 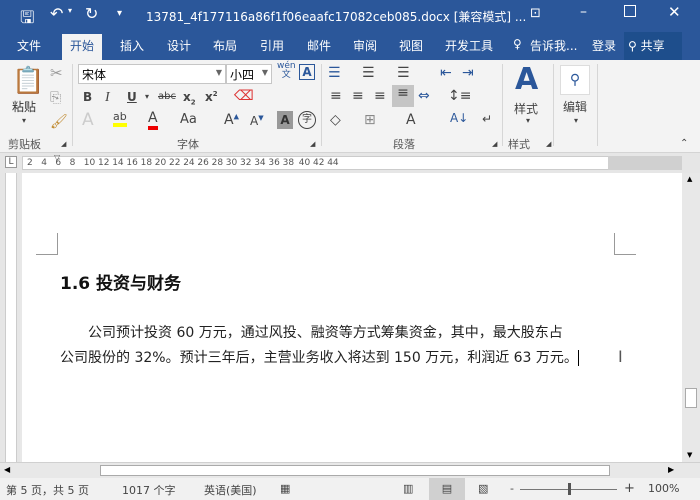 What do you see at coordinates (629, 488) in the screenshot?
I see `zoom-in-button: +` at bounding box center [629, 488].